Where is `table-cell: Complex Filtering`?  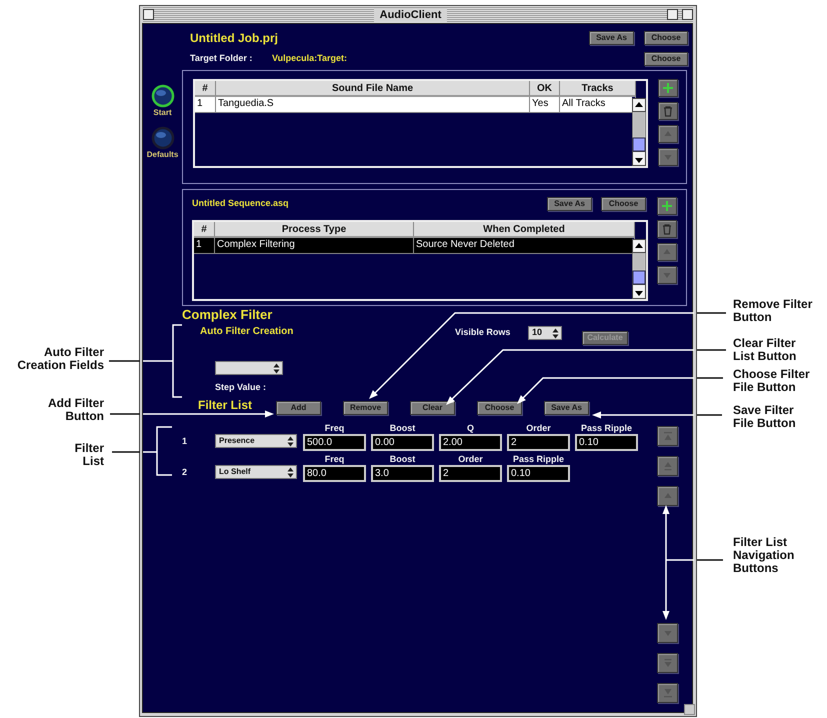
table-cell: Complex Filtering is located at coordinates (314, 245).